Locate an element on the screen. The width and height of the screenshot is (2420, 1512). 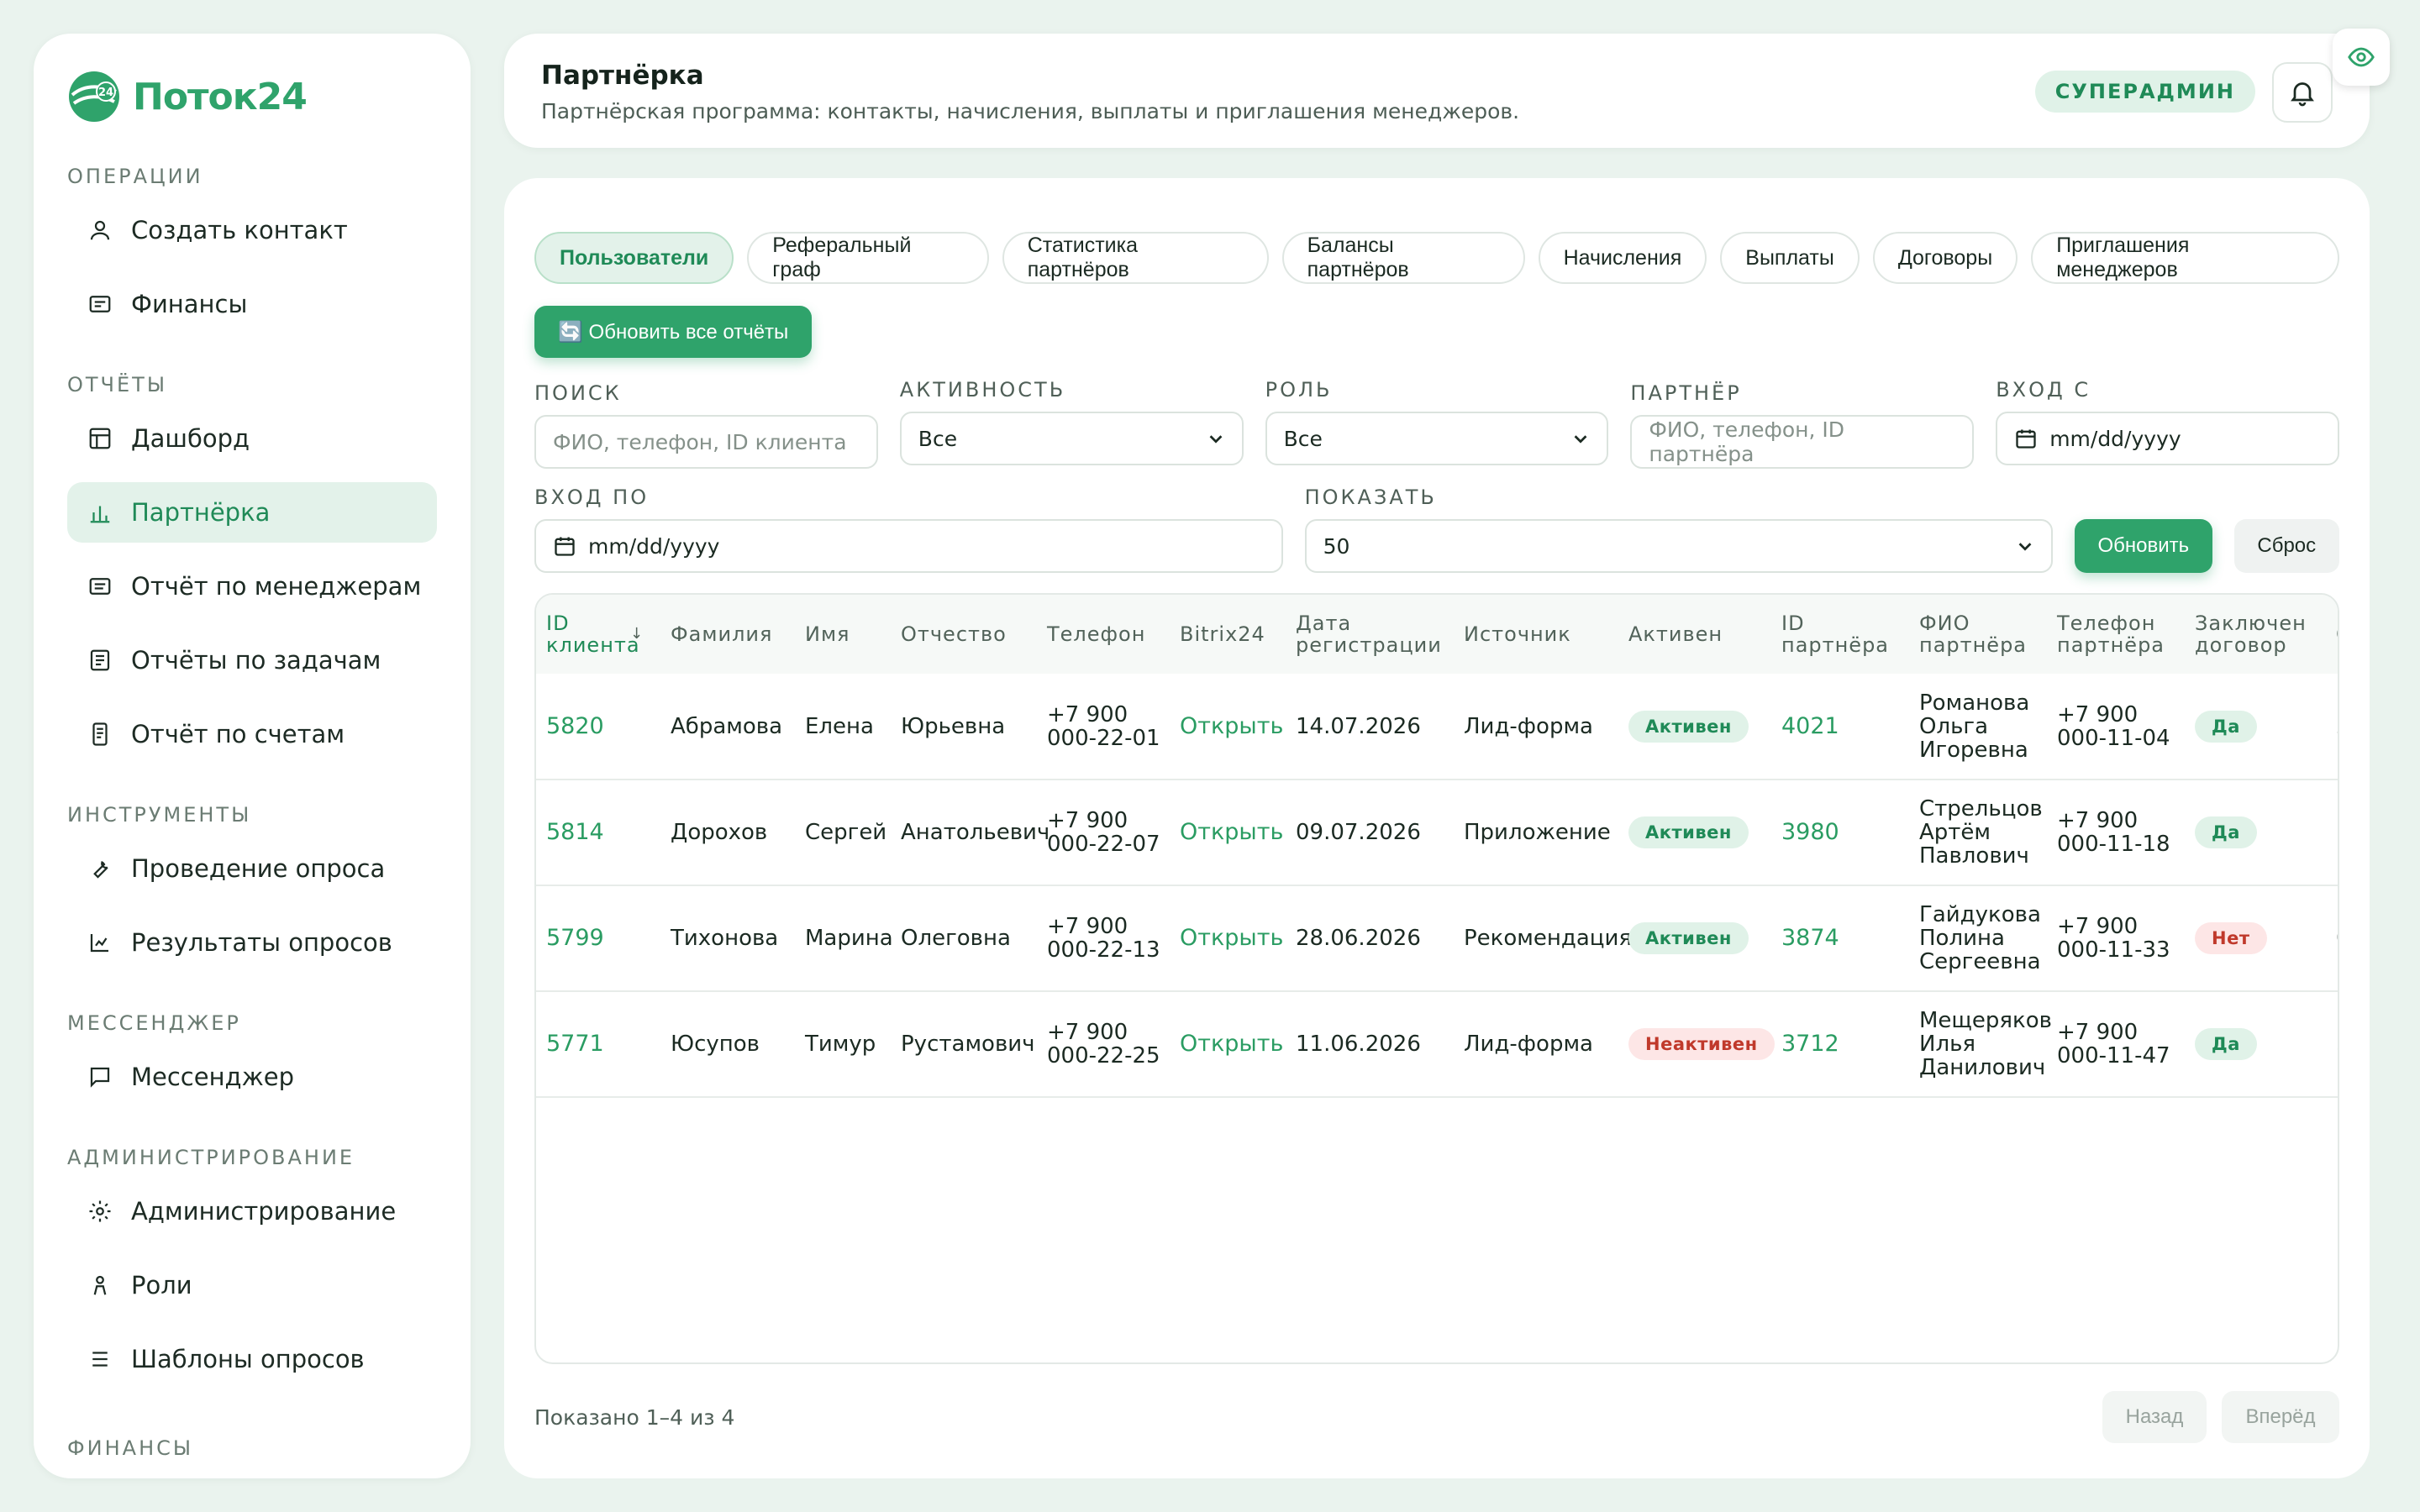
notifications-button is located at coordinates (2302, 92).